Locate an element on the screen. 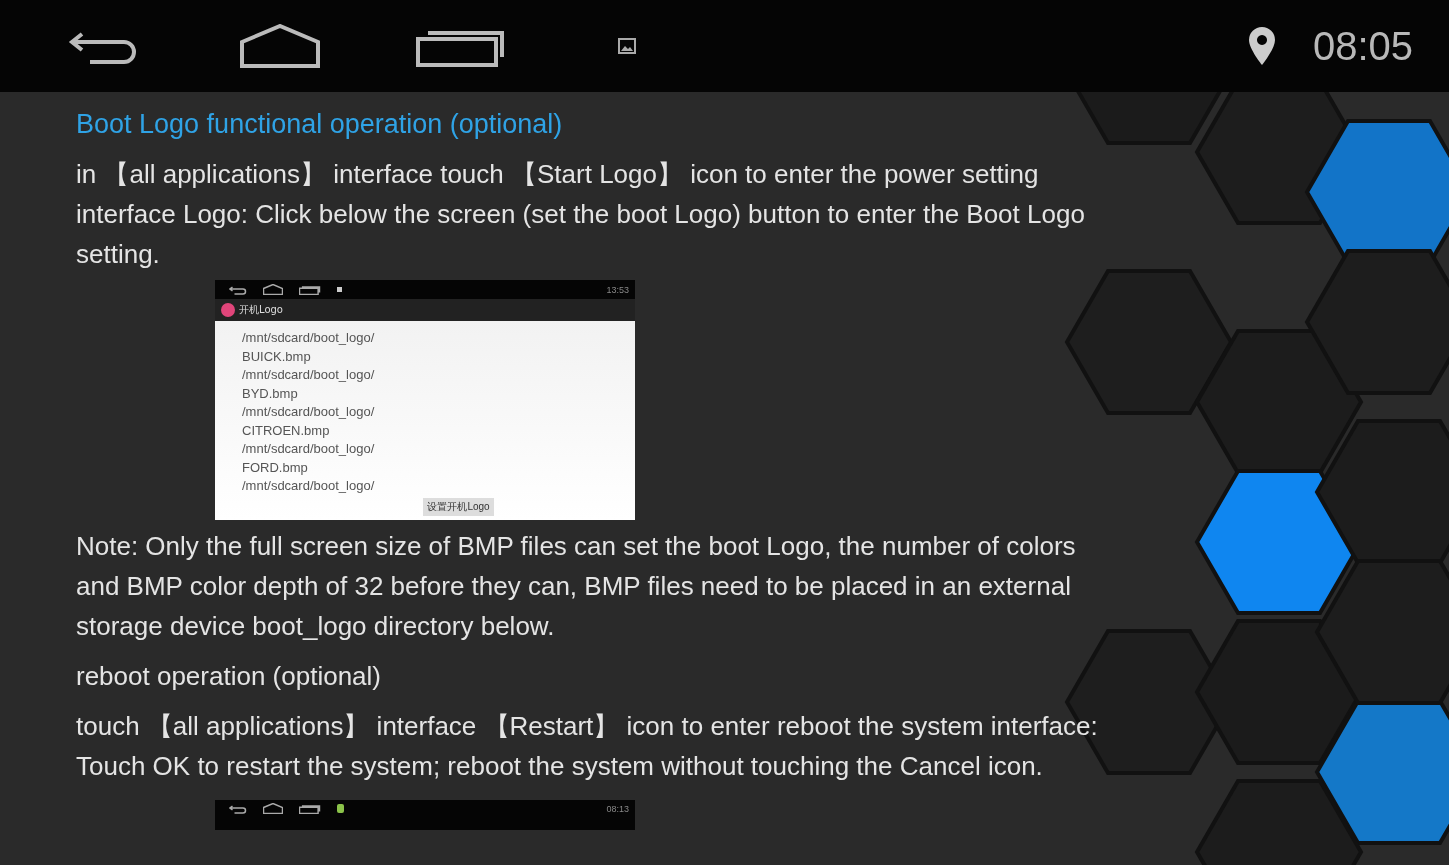  clock-time: 13:53 is located at coordinates (617, 289).